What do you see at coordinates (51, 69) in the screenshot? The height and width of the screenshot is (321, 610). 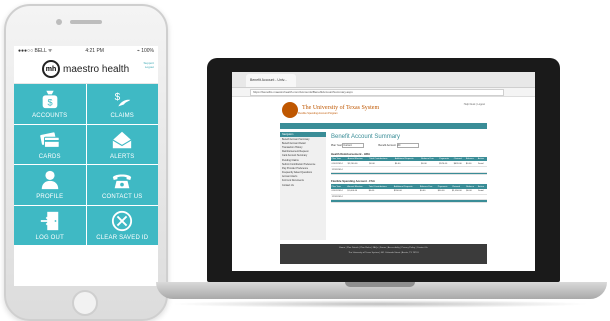 I see `maestro-logo-icon: mh` at bounding box center [51, 69].